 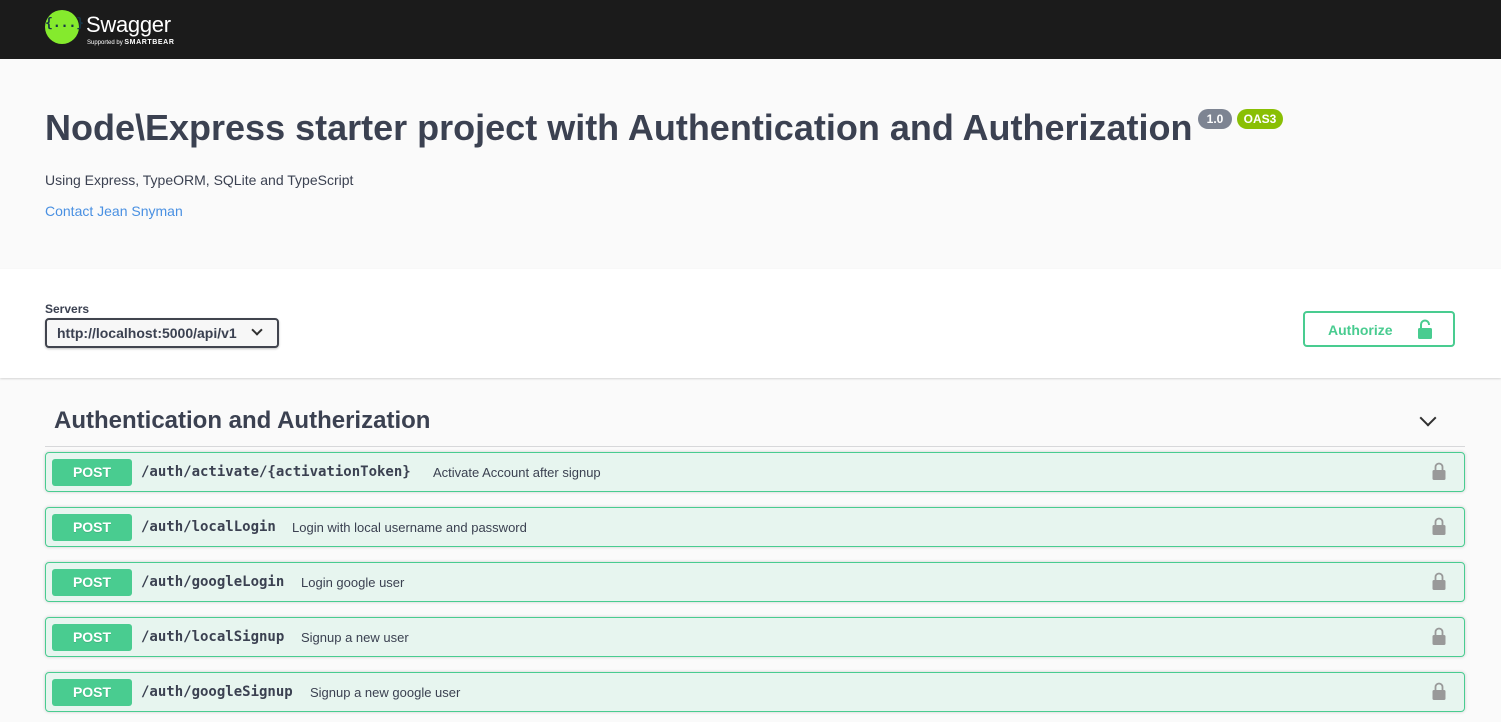 What do you see at coordinates (1260, 119) in the screenshot?
I see `oas-badge: OAS3` at bounding box center [1260, 119].